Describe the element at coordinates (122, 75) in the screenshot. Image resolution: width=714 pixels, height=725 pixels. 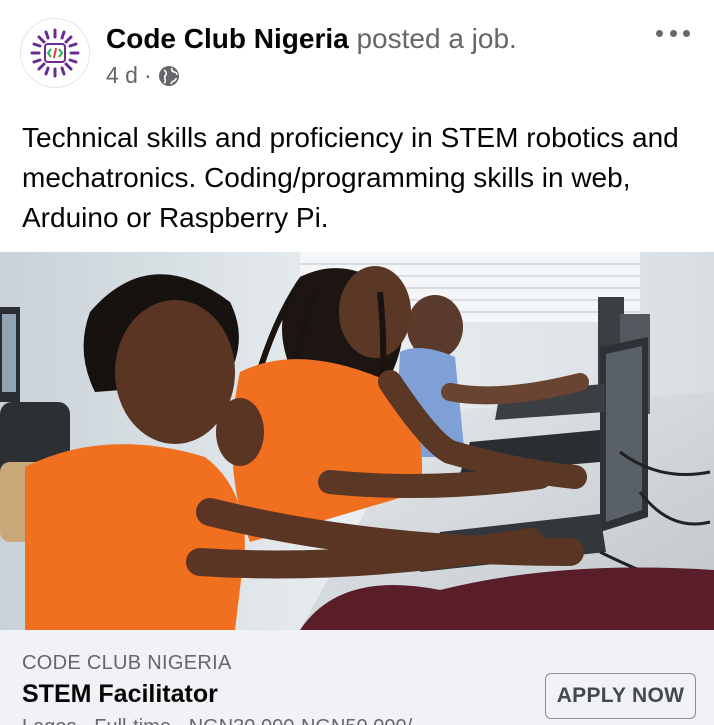
I see `post-timestamp: 4 d` at that location.